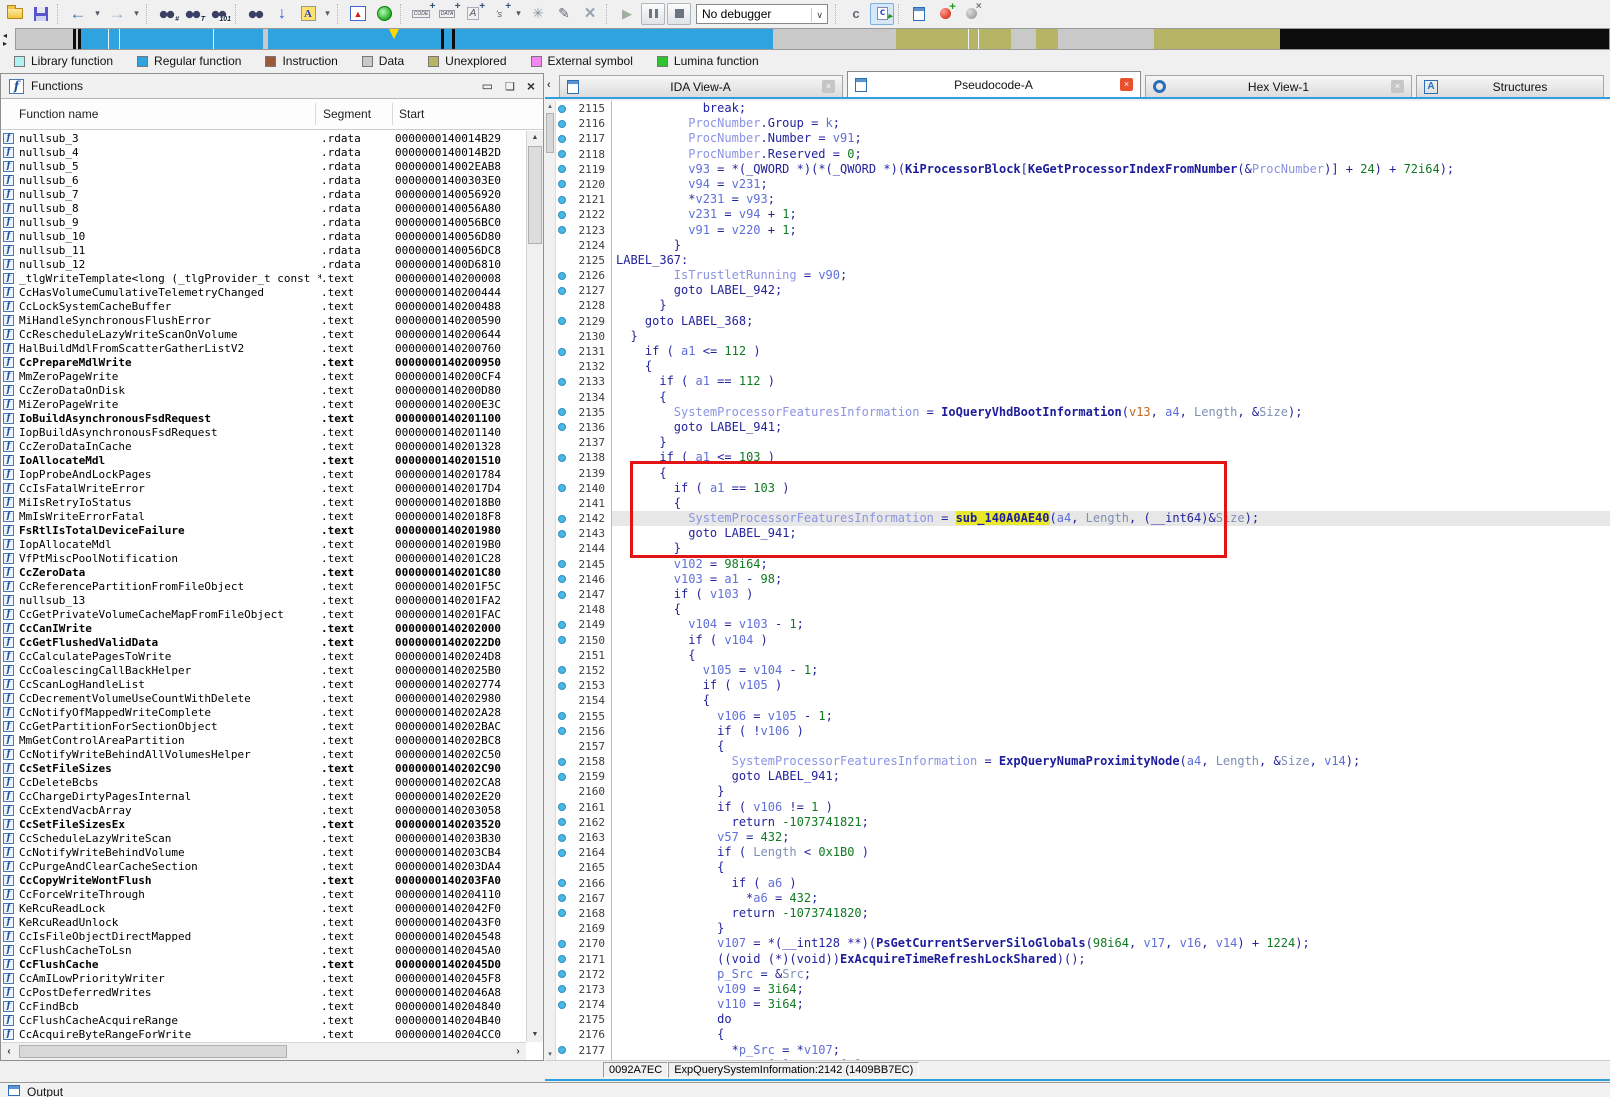  What do you see at coordinates (1083, 458) in the screenshot?
I see `code-line: 2138 if ( a1 <= 103 )` at bounding box center [1083, 458].